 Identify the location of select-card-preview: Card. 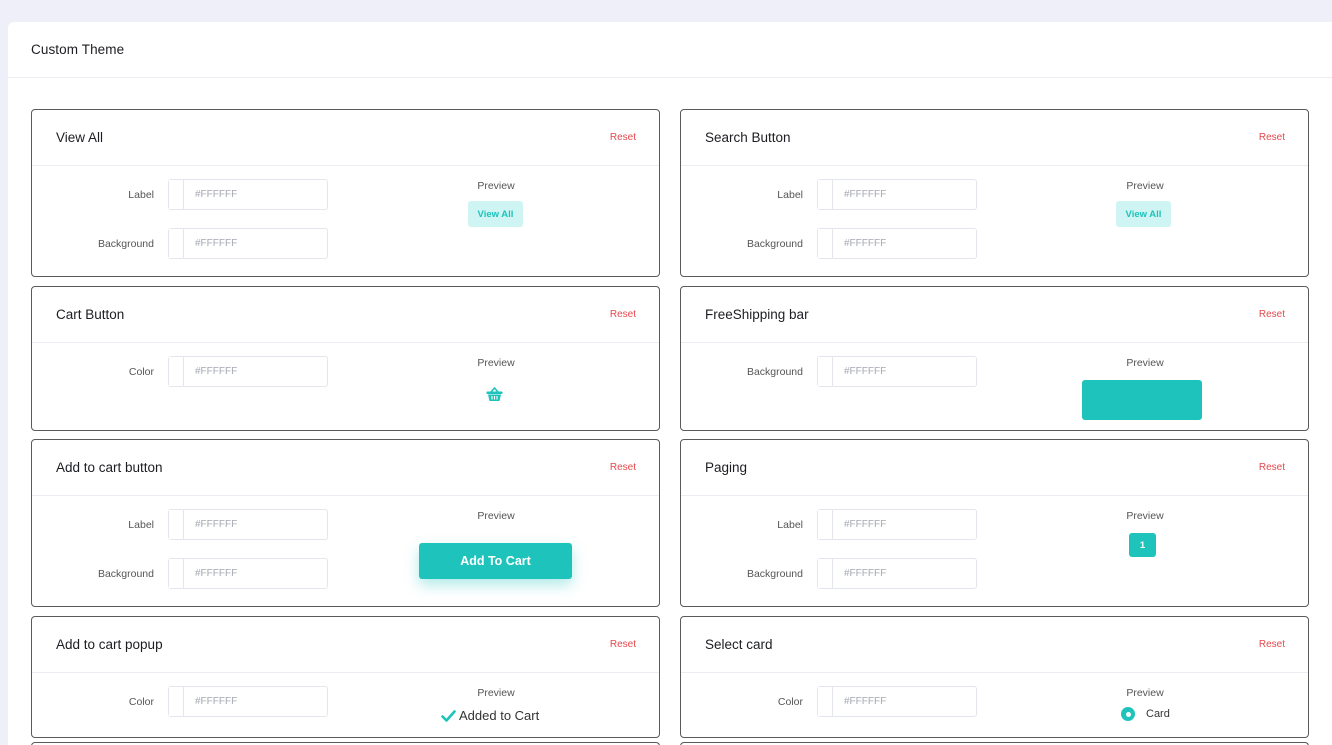
(1145, 714).